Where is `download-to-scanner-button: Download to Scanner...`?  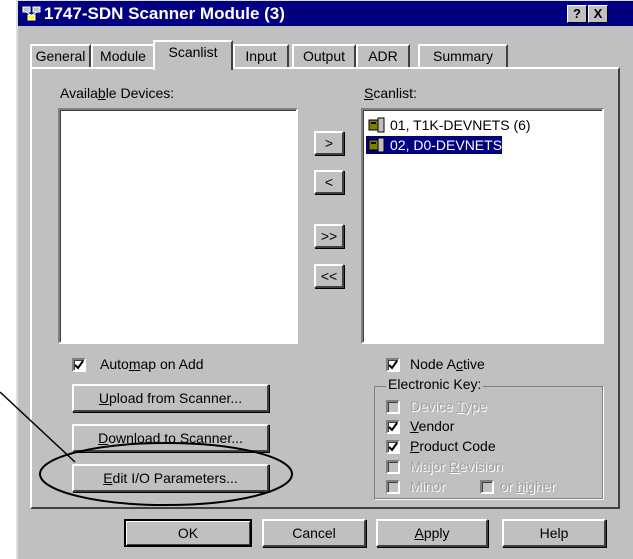 download-to-scanner-button: Download to Scanner... is located at coordinates (170, 438).